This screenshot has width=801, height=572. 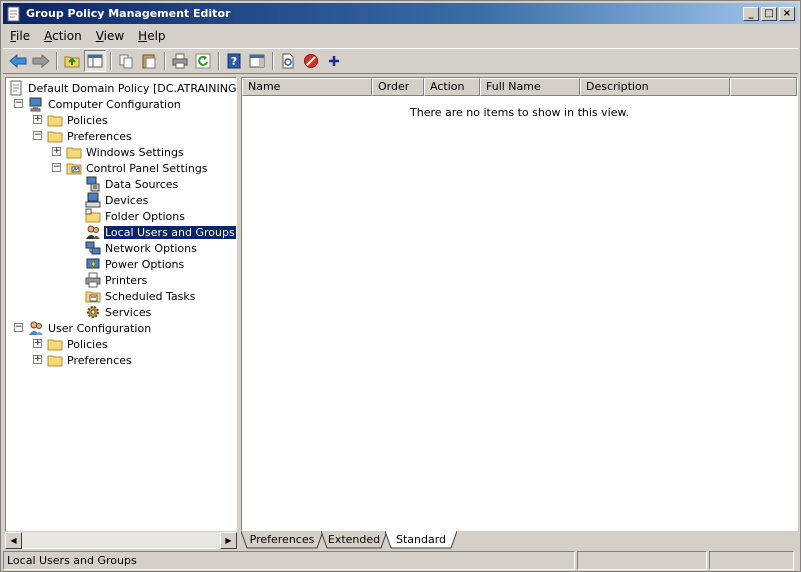 I want to click on selected-tree-label: Local Users and Groups, so click(x=169, y=232).